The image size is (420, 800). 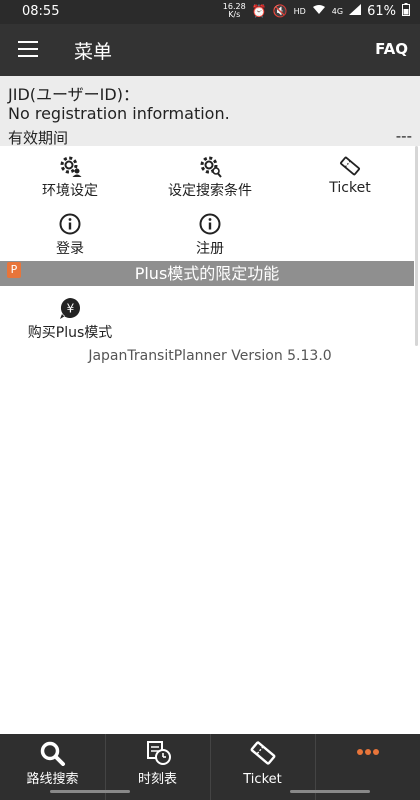 I want to click on menu-label: 环境设定, so click(x=70, y=191).